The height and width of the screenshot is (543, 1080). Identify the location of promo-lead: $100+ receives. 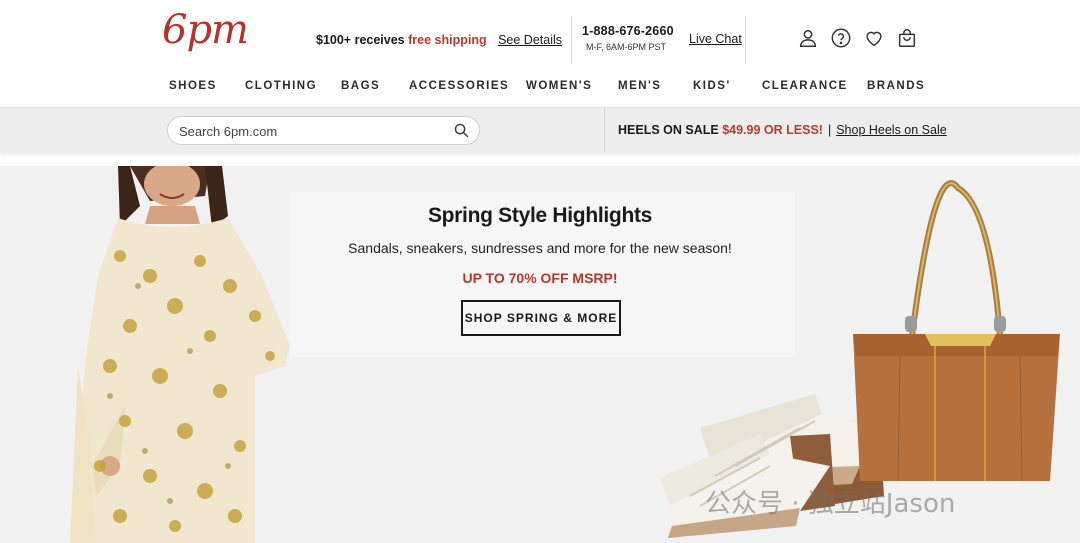
(360, 40).